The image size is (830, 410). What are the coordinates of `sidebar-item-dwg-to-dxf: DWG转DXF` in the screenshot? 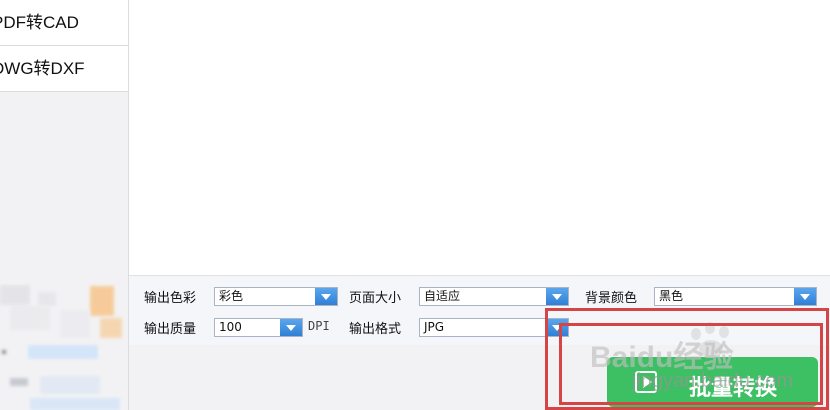 It's located at (64, 69).